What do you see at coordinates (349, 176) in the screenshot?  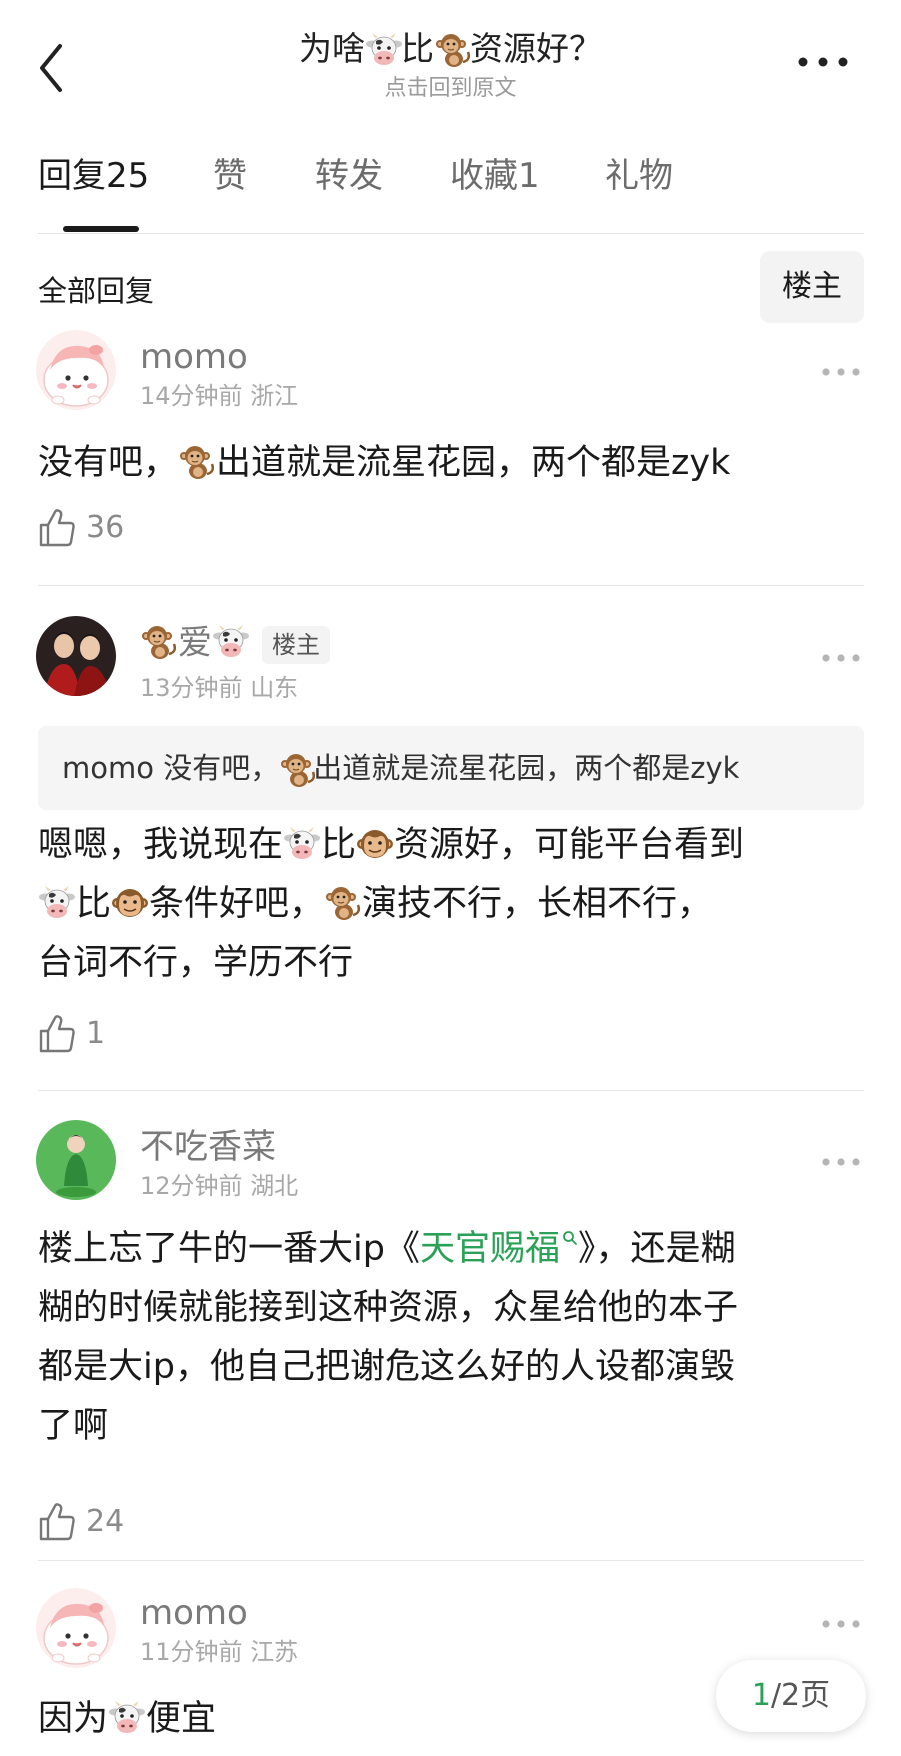 I see `tab-reposts: 转发` at bounding box center [349, 176].